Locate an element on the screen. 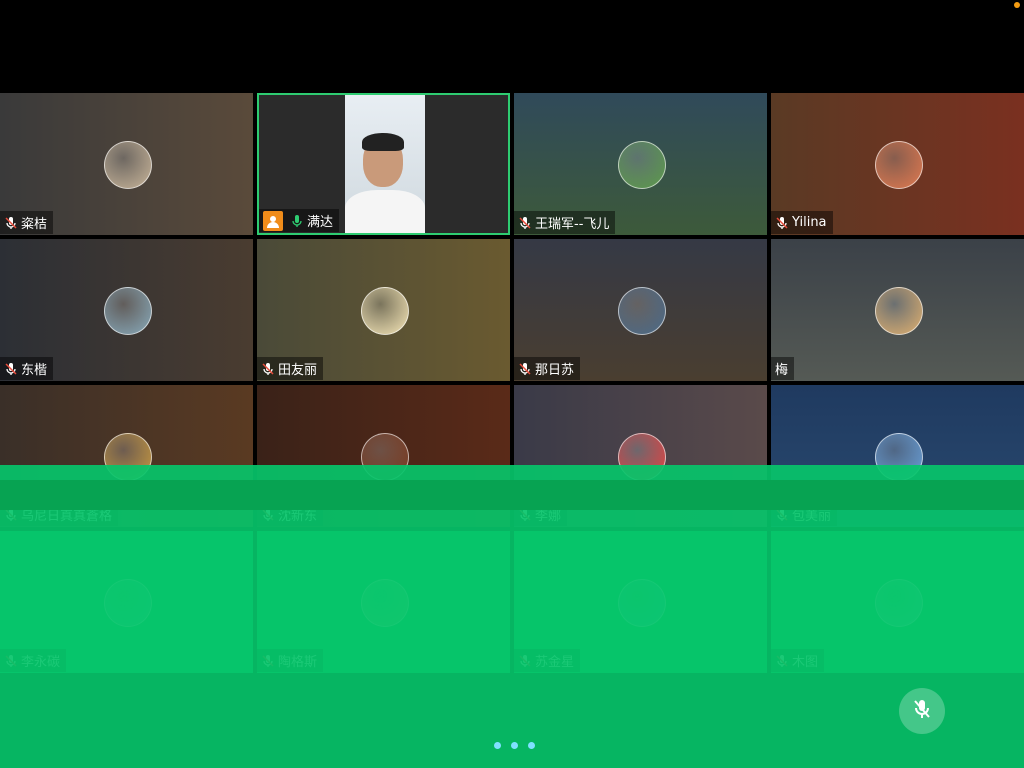  participant-tile: 田友丽 is located at coordinates (383, 310).